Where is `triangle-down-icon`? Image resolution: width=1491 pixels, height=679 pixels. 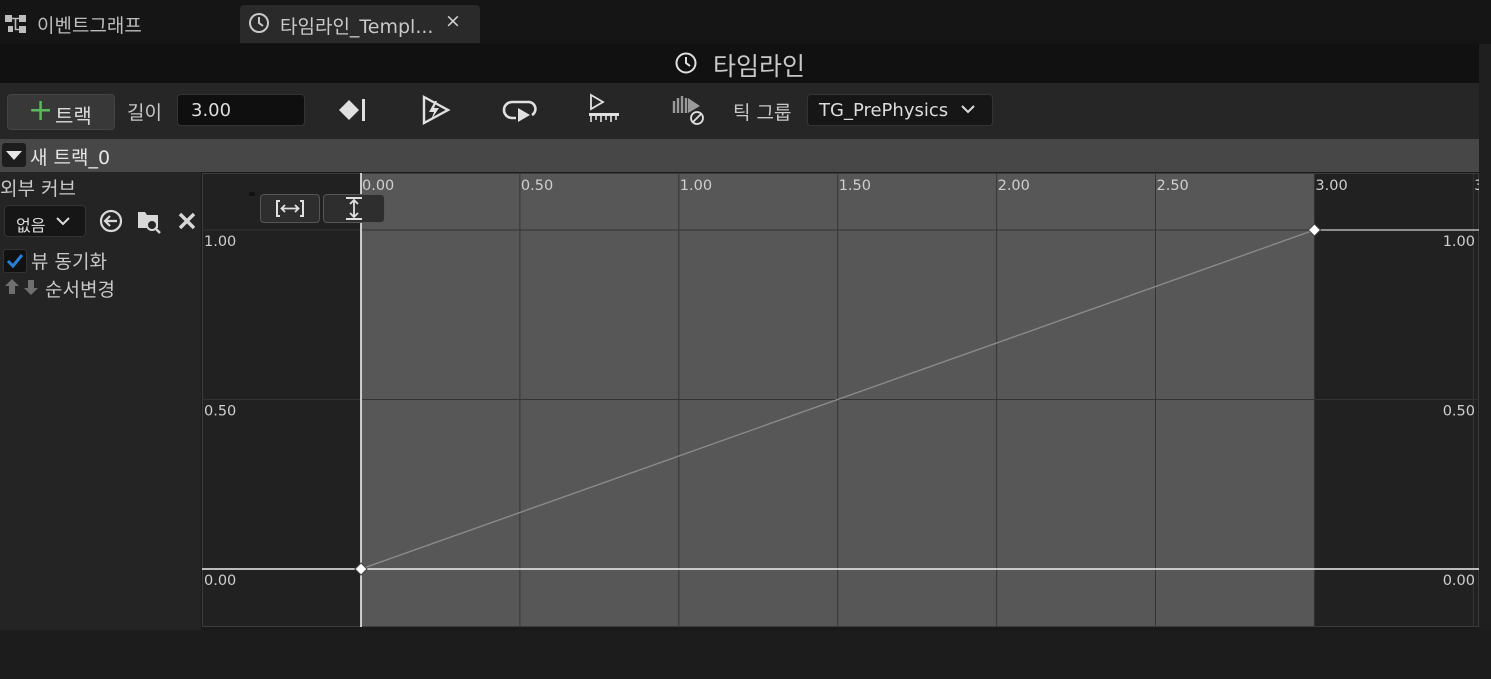 triangle-down-icon is located at coordinates (14, 155).